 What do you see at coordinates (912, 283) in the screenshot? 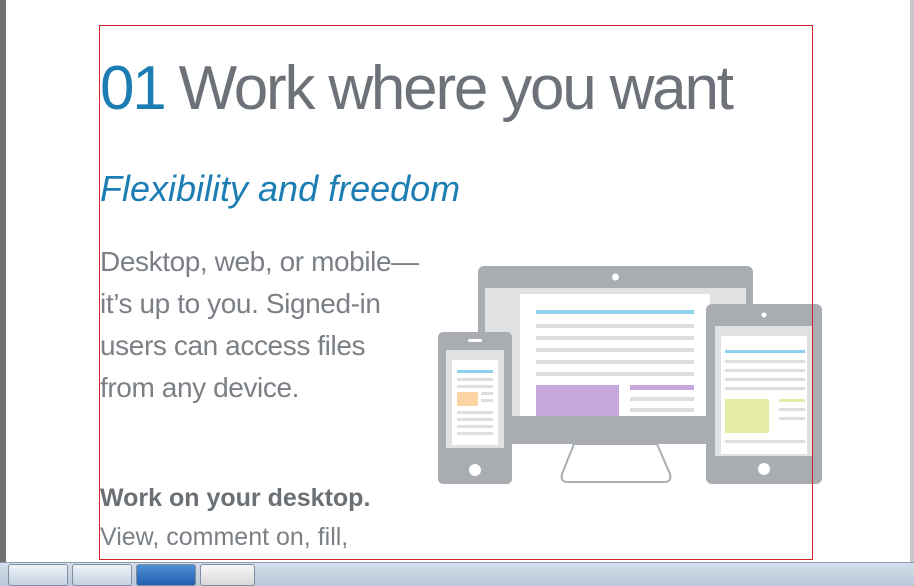
I see `window-right-edge` at bounding box center [912, 283].